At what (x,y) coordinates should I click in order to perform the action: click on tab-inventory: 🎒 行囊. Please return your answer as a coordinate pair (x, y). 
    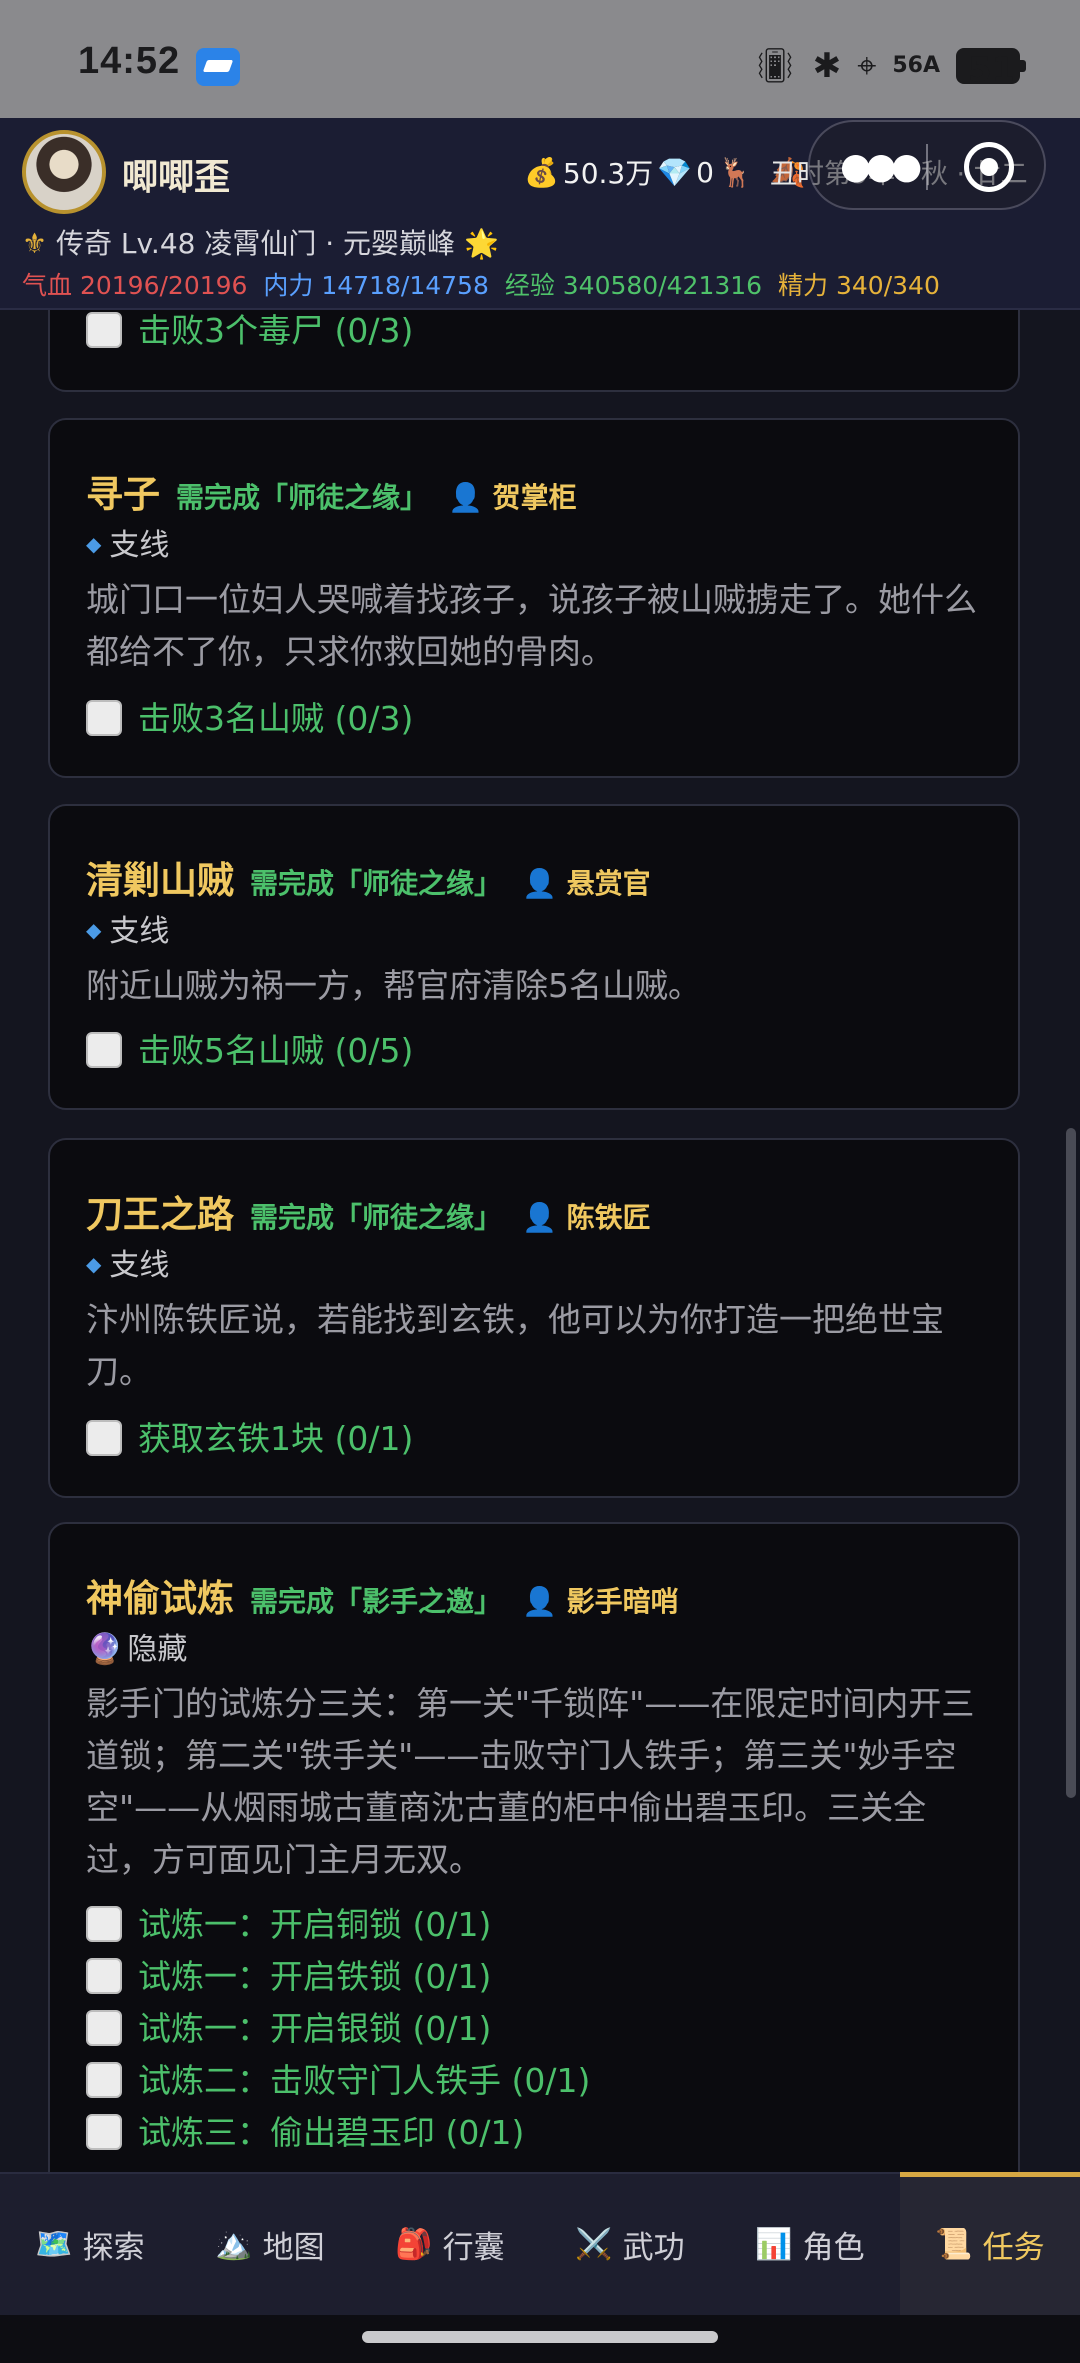
    Looking at the image, I should click on (450, 2244).